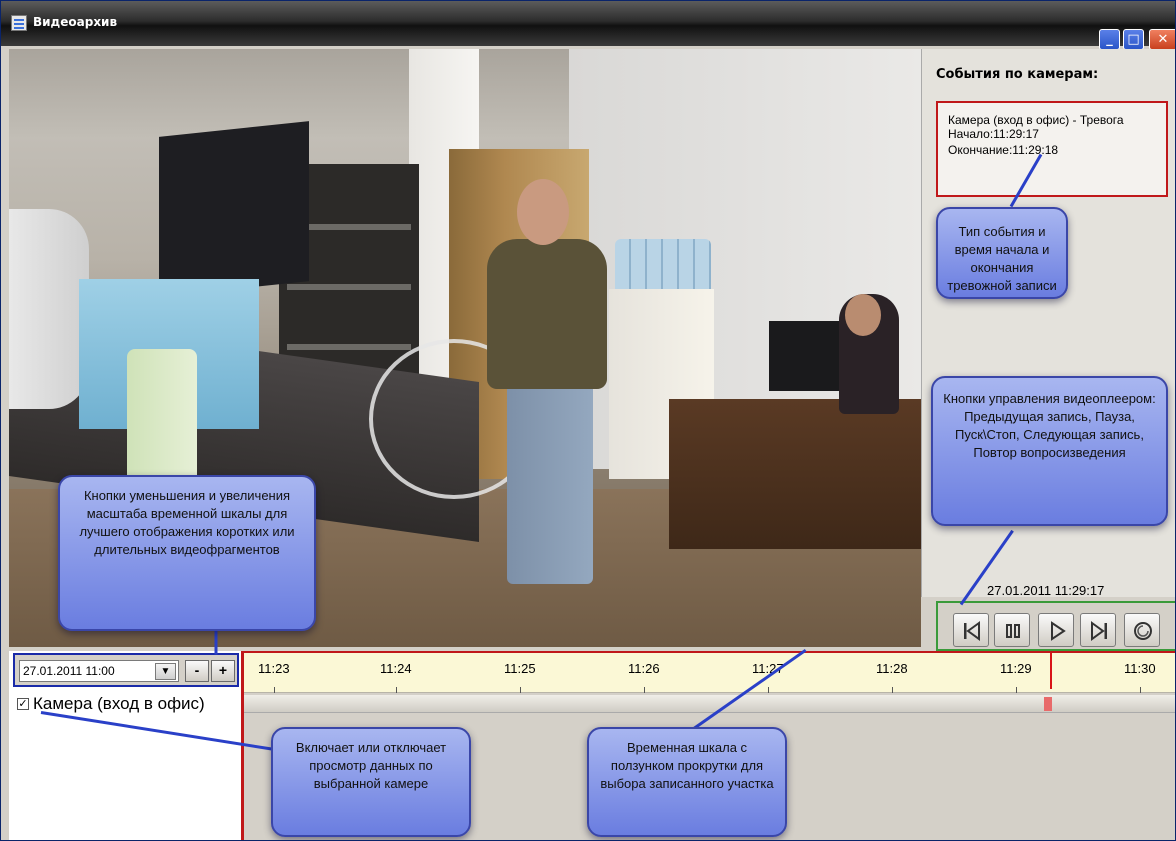  What do you see at coordinates (223, 671) in the screenshot?
I see `zoom-in-button: +` at bounding box center [223, 671].